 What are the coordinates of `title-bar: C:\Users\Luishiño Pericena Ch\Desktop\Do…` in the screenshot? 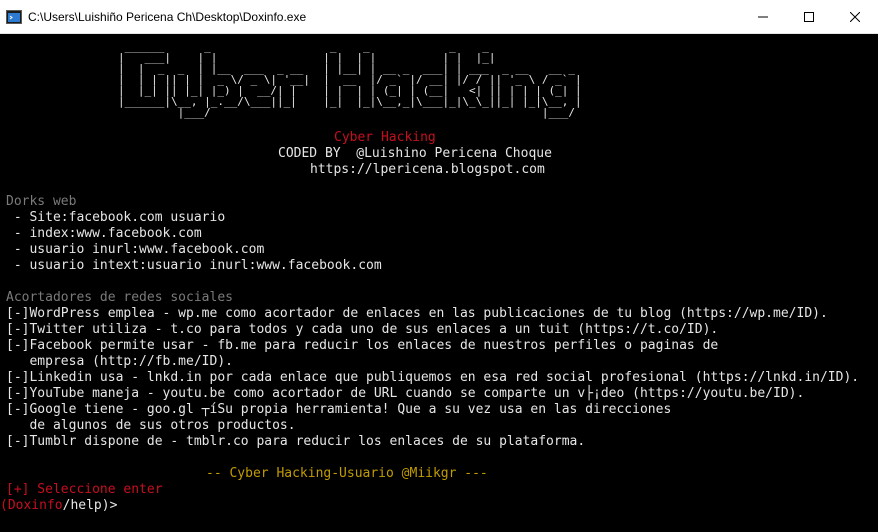 It's located at (439, 17).